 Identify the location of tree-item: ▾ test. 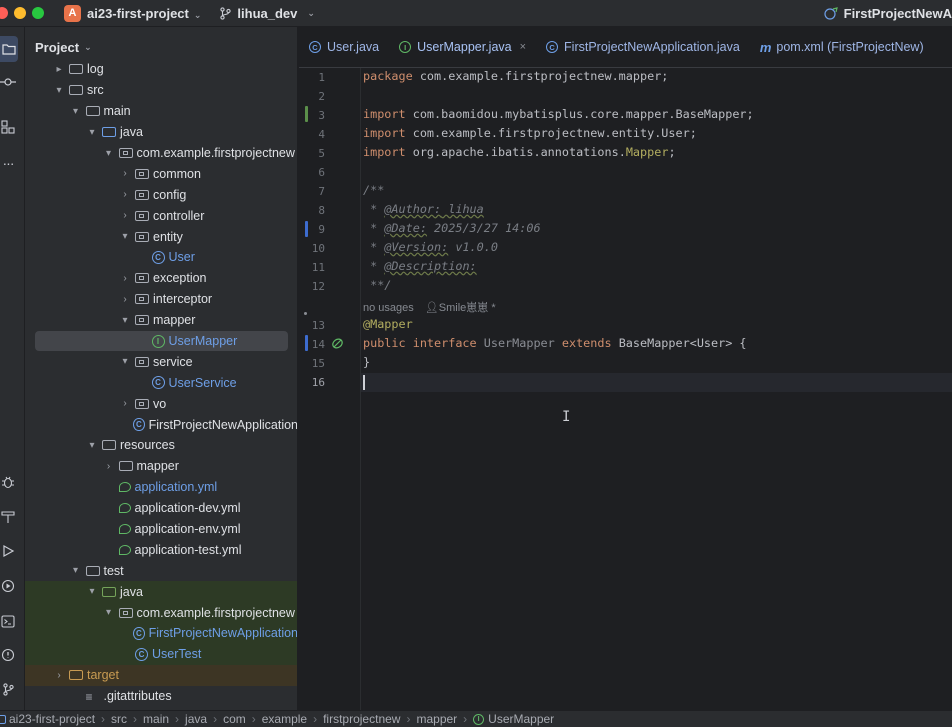
(161, 570).